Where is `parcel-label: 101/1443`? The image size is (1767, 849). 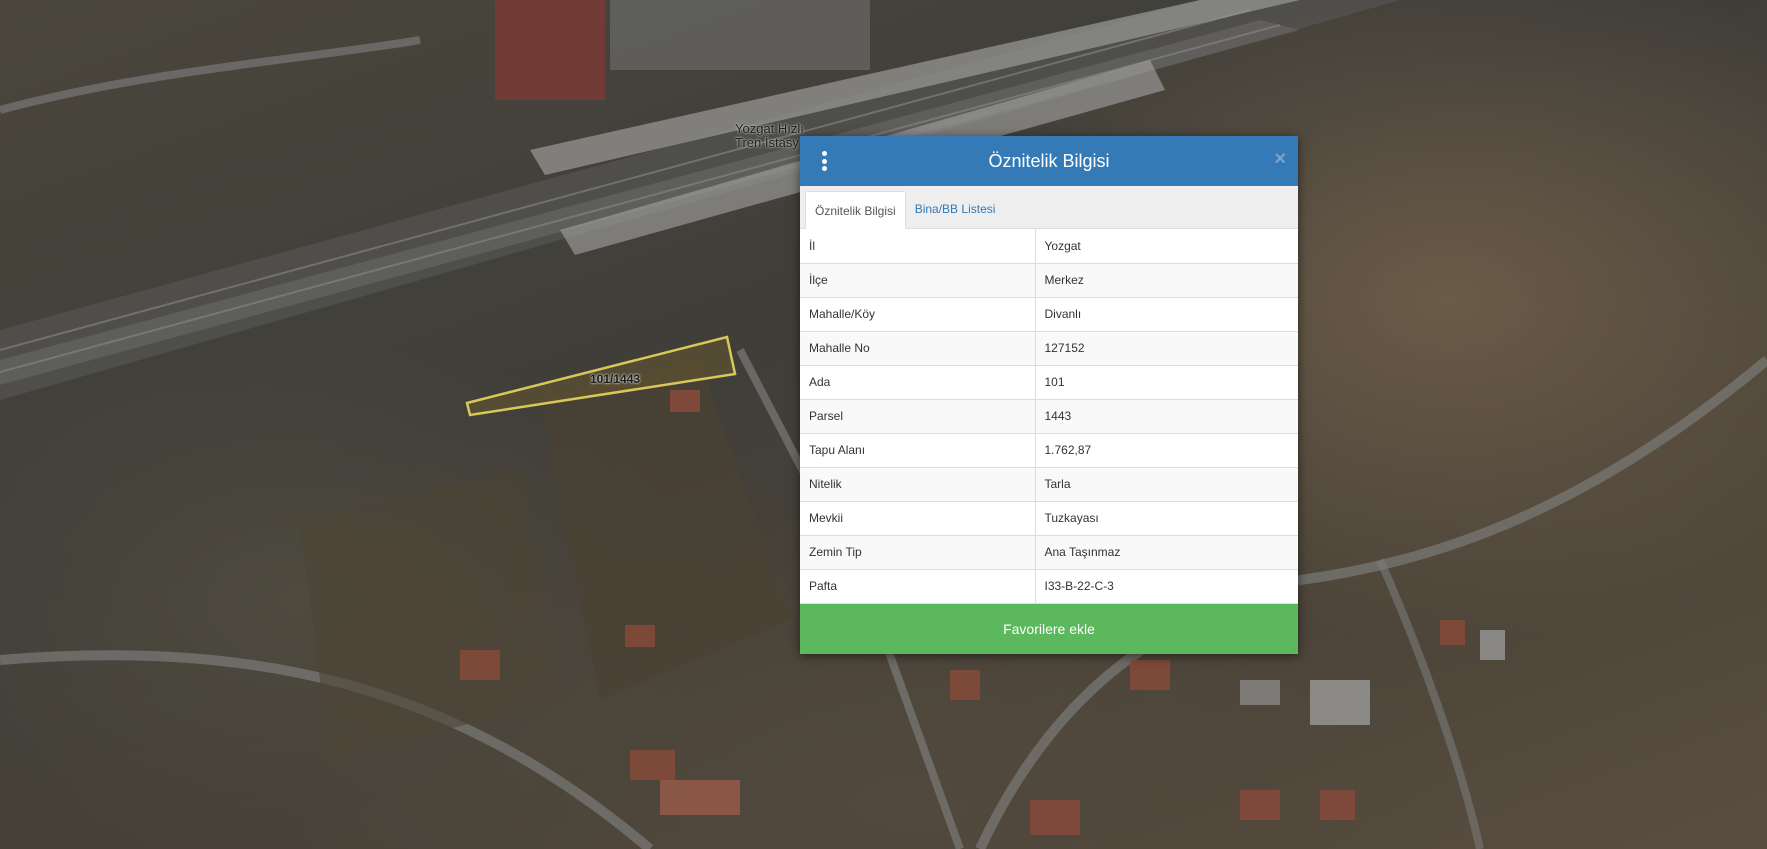
parcel-label: 101/1443 is located at coordinates (615, 379).